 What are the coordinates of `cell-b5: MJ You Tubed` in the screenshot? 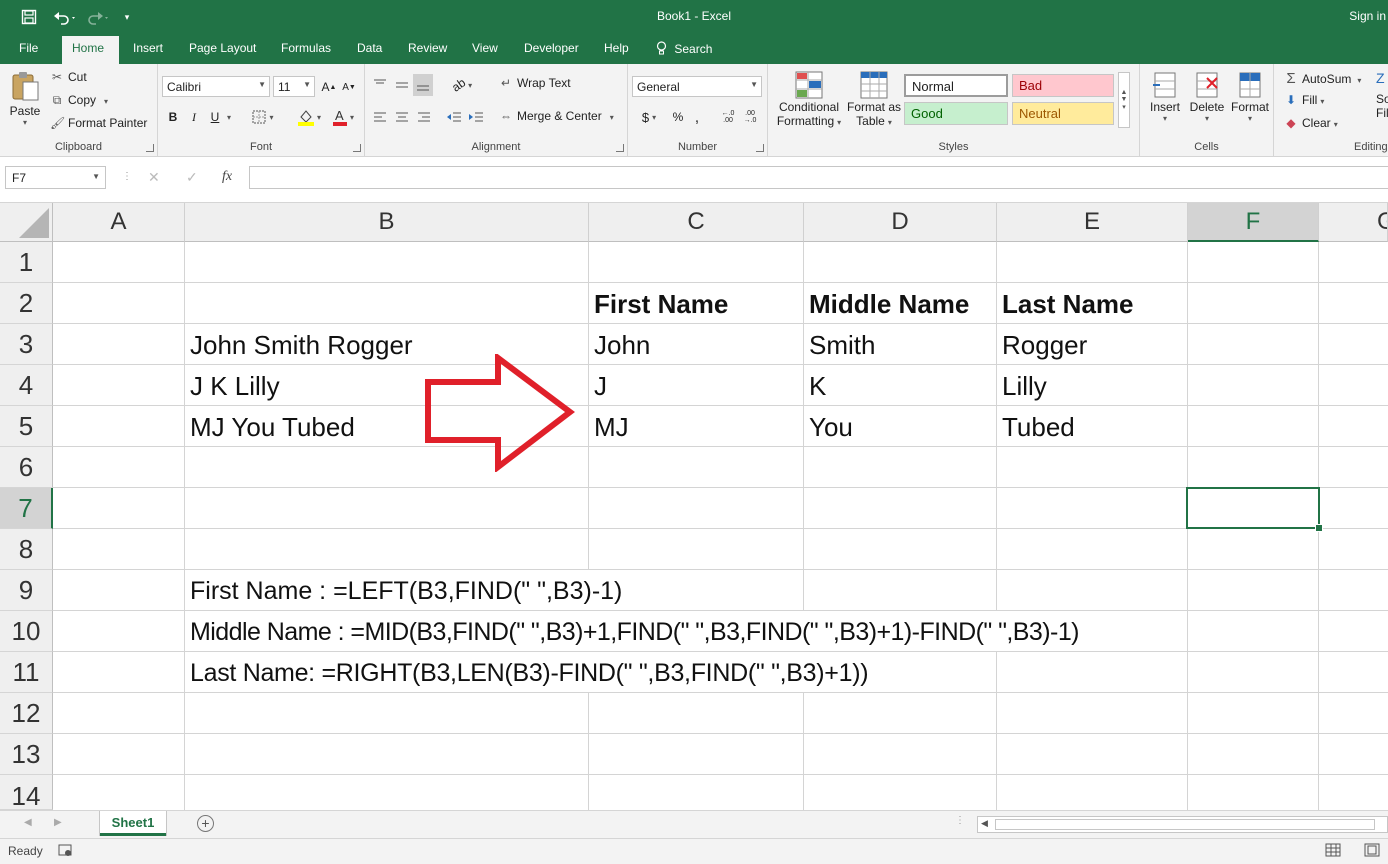 It's located at (272, 427).